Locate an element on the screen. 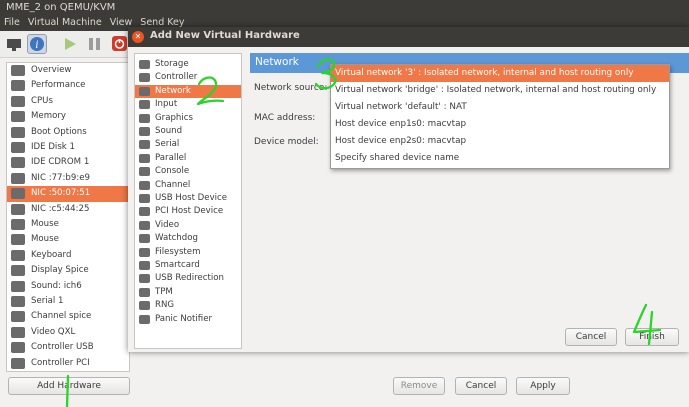  annotation-mark-arrow is located at coordinates (67, 390).